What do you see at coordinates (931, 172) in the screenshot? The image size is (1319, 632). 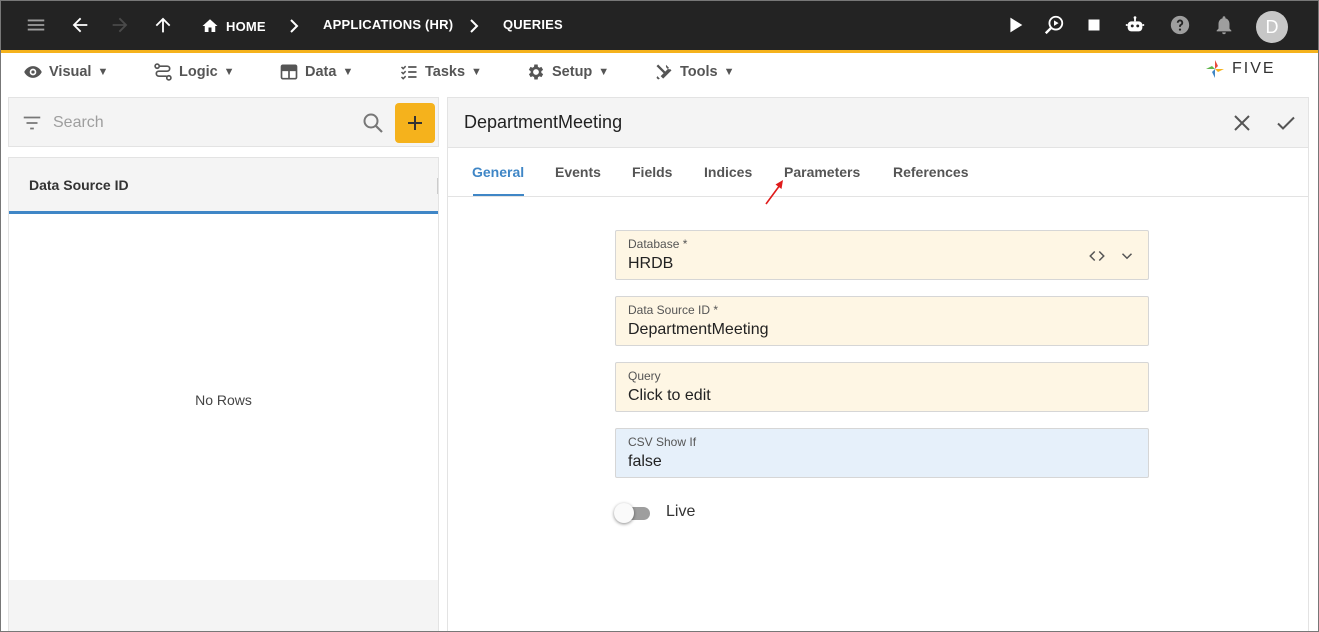 I see `tab-references: References` at bounding box center [931, 172].